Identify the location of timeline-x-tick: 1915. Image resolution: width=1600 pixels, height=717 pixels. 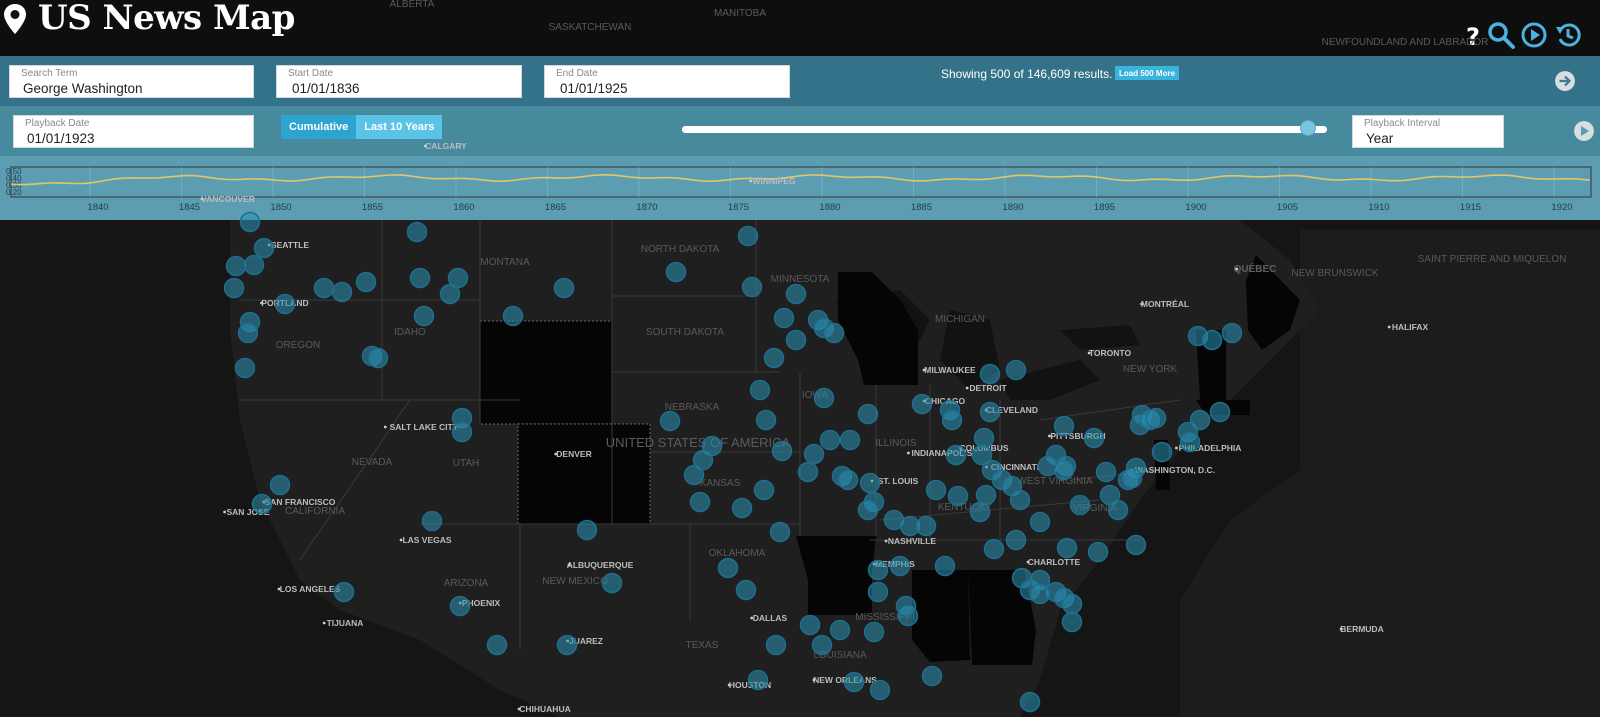
(1470, 207).